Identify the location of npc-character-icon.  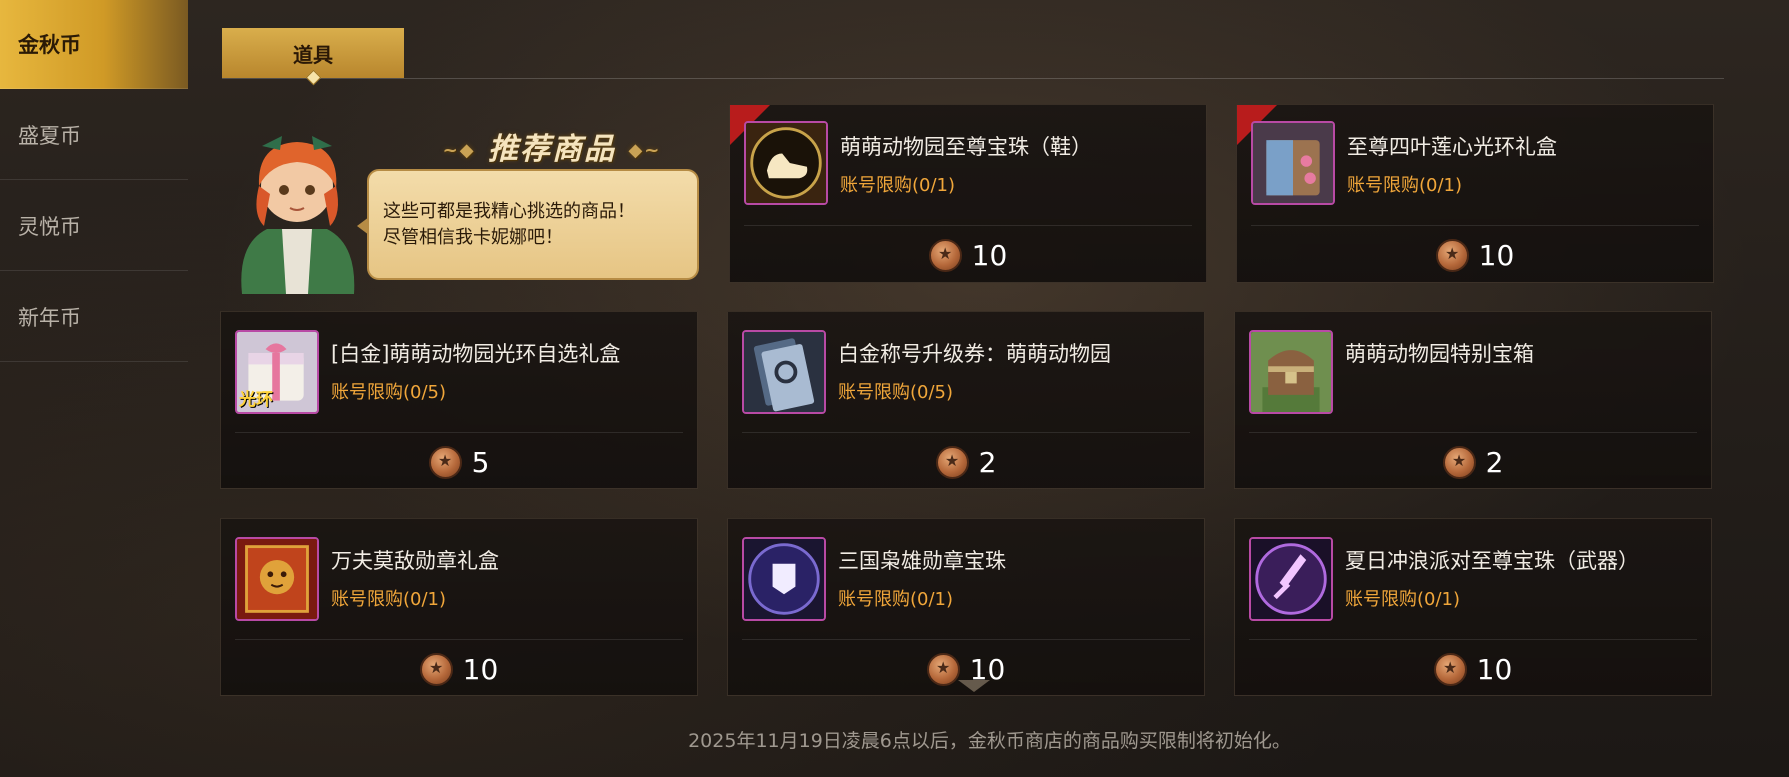
(298, 215).